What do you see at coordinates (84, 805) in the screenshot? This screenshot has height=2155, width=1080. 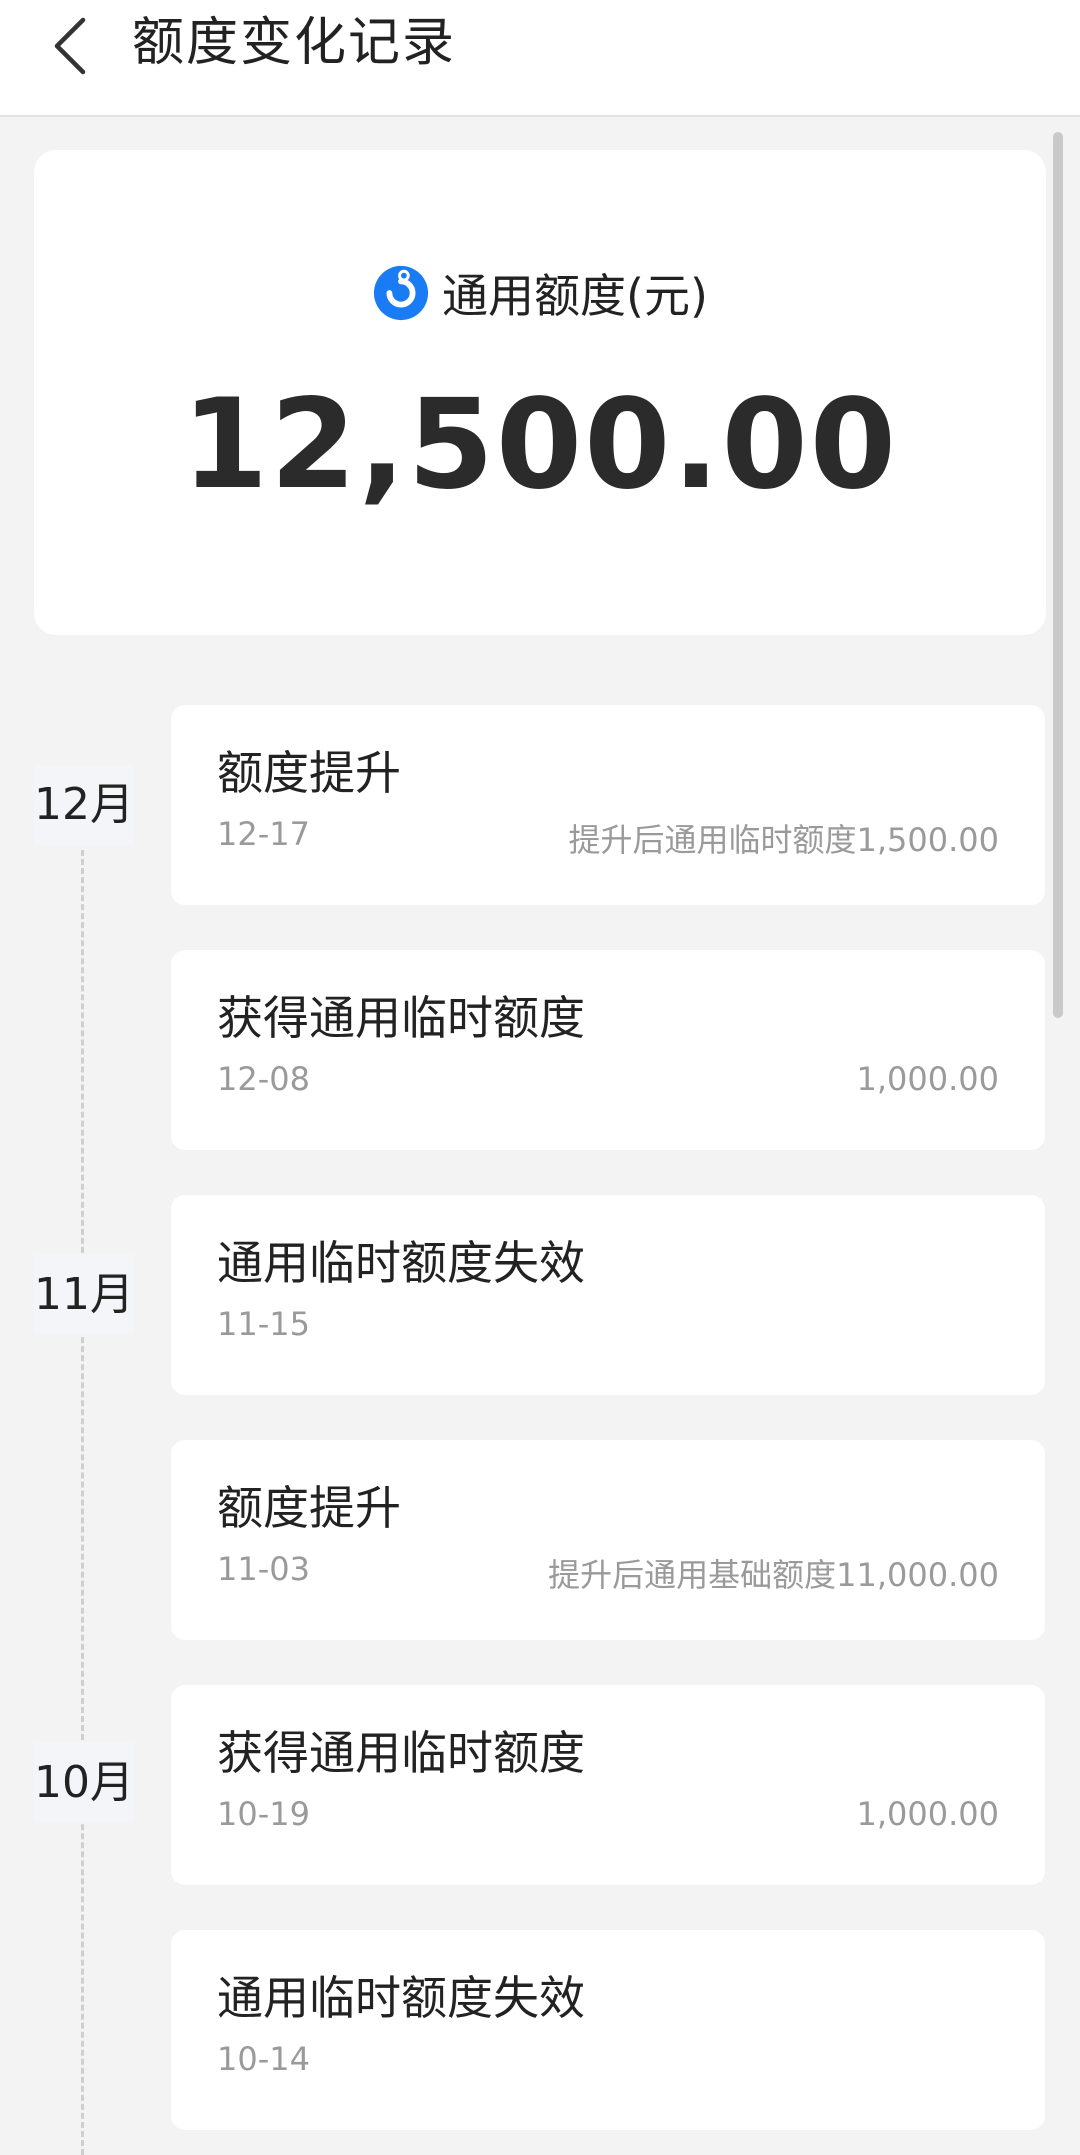 I see `month-label-december: 12月` at bounding box center [84, 805].